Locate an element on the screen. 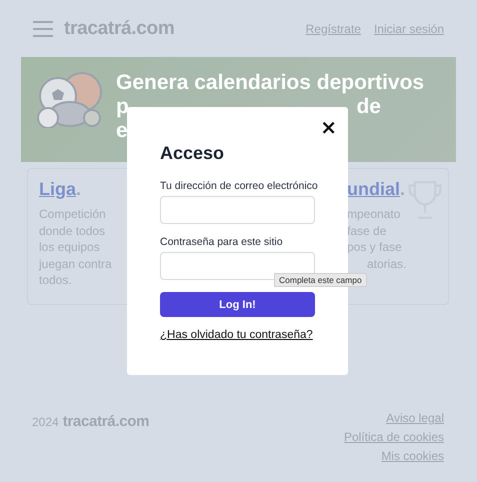 This screenshot has width=477, height=482. field-label: Contraseña para este sitio is located at coordinates (222, 242).